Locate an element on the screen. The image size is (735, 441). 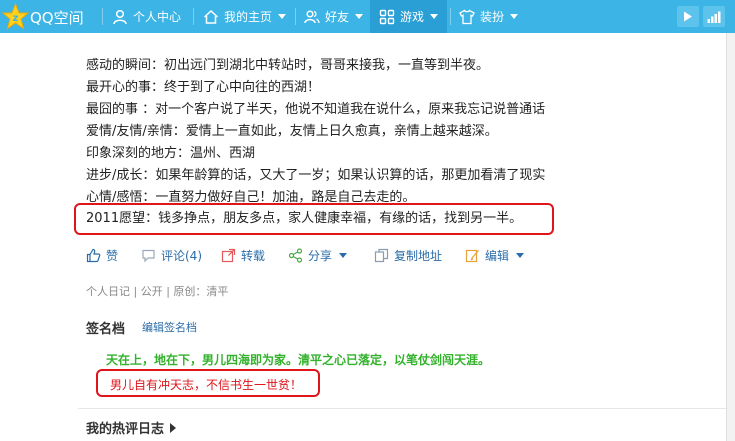
diary-line: 感动的瞬间：初出远门到湖北中转站时，哥哥来接我，一直等到半夜。 is located at coordinates (288, 65).